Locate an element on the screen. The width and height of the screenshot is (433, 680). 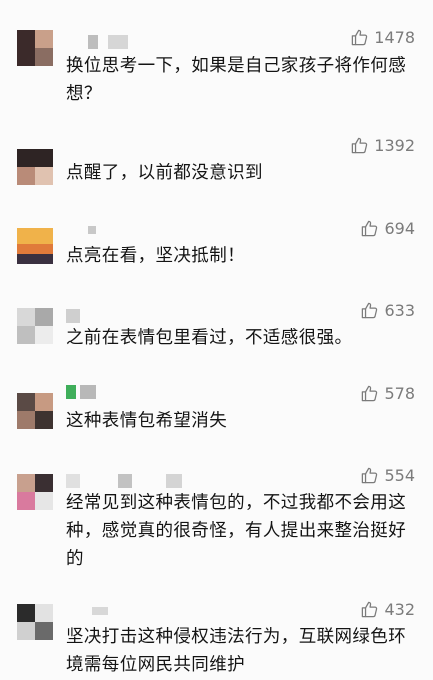
comment-text: 坚决打击这种侵权违法行为，互联网绿色环境需每位网民共同维护 is located at coordinates (236, 651).